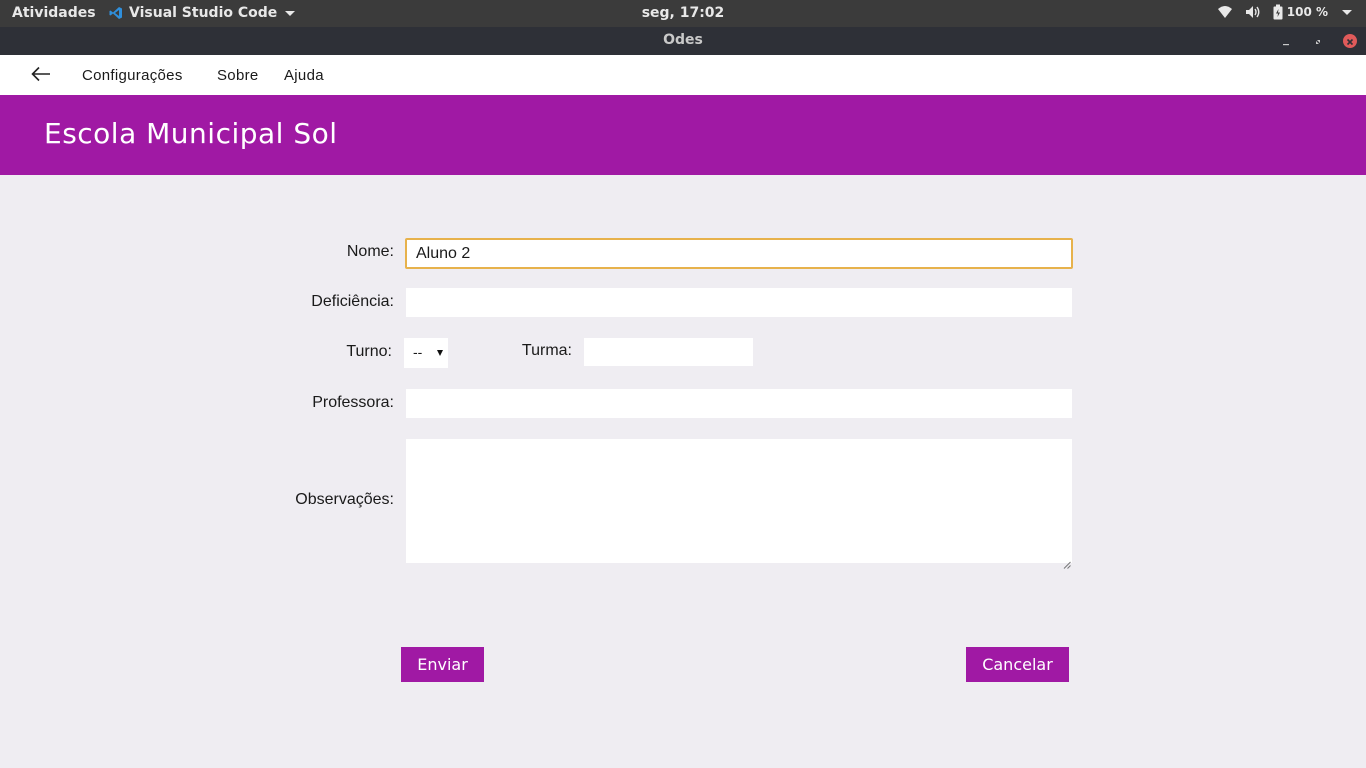 Image resolution: width=1366 pixels, height=768 pixels. I want to click on observacoes-textarea, so click(739, 501).